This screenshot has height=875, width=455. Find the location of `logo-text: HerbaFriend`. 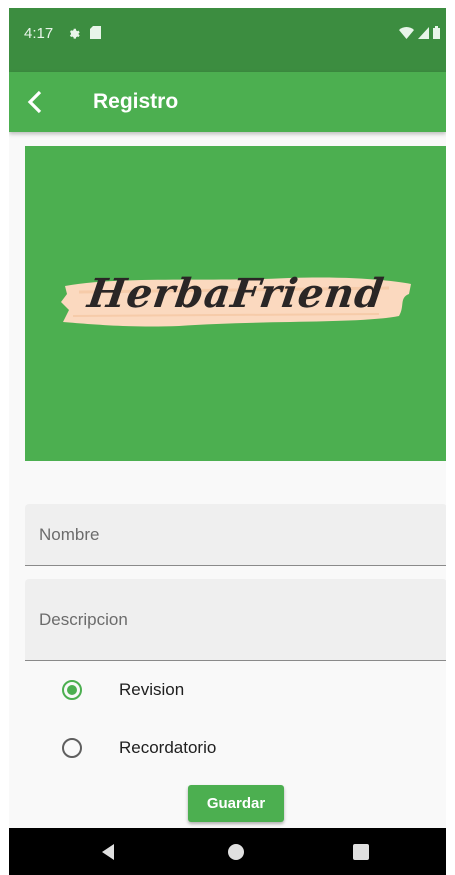

logo-text: HerbaFriend is located at coordinates (236, 293).